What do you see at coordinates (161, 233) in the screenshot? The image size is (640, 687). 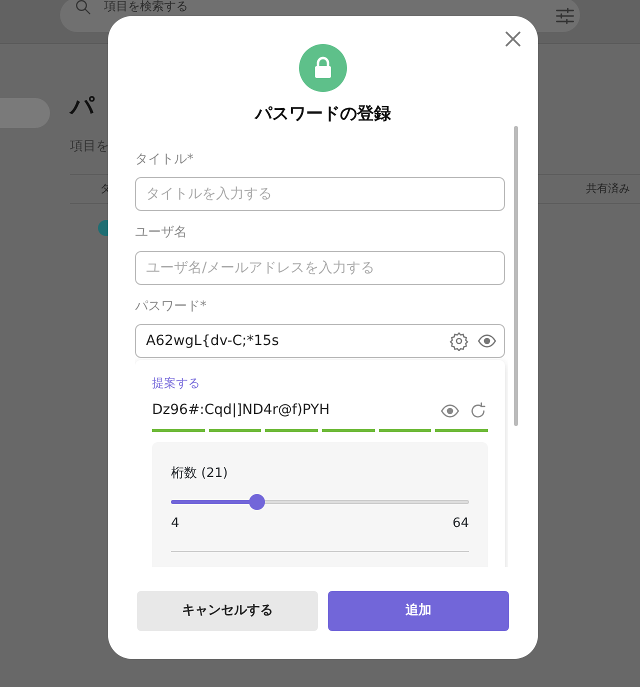 I see `field-label: ユーザ名` at bounding box center [161, 233].